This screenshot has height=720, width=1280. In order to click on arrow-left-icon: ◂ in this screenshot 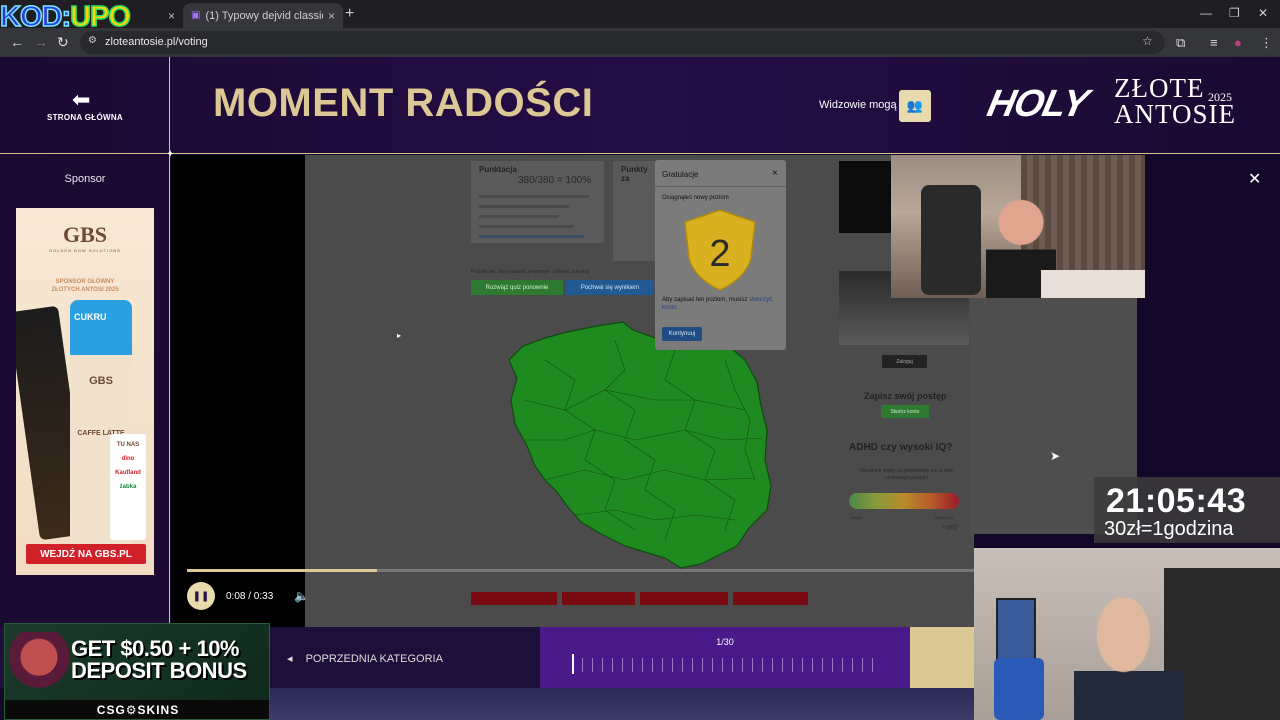, I will do `click(290, 659)`.